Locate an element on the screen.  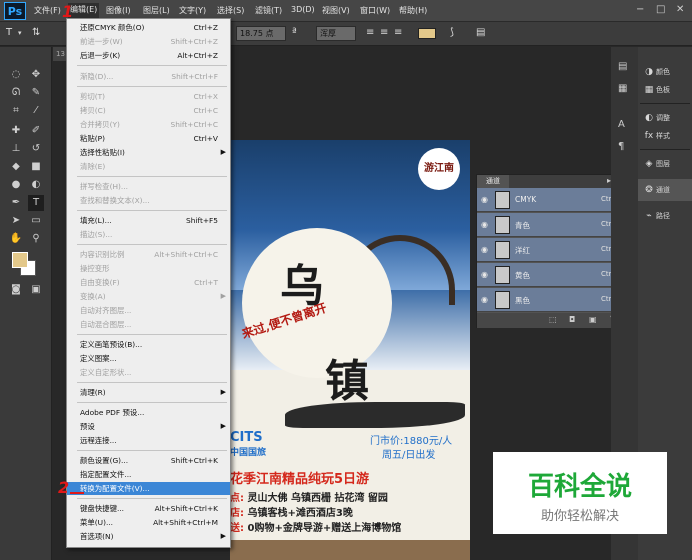
dock-layers: ◈ 图层 is located at coordinates (665, 164).